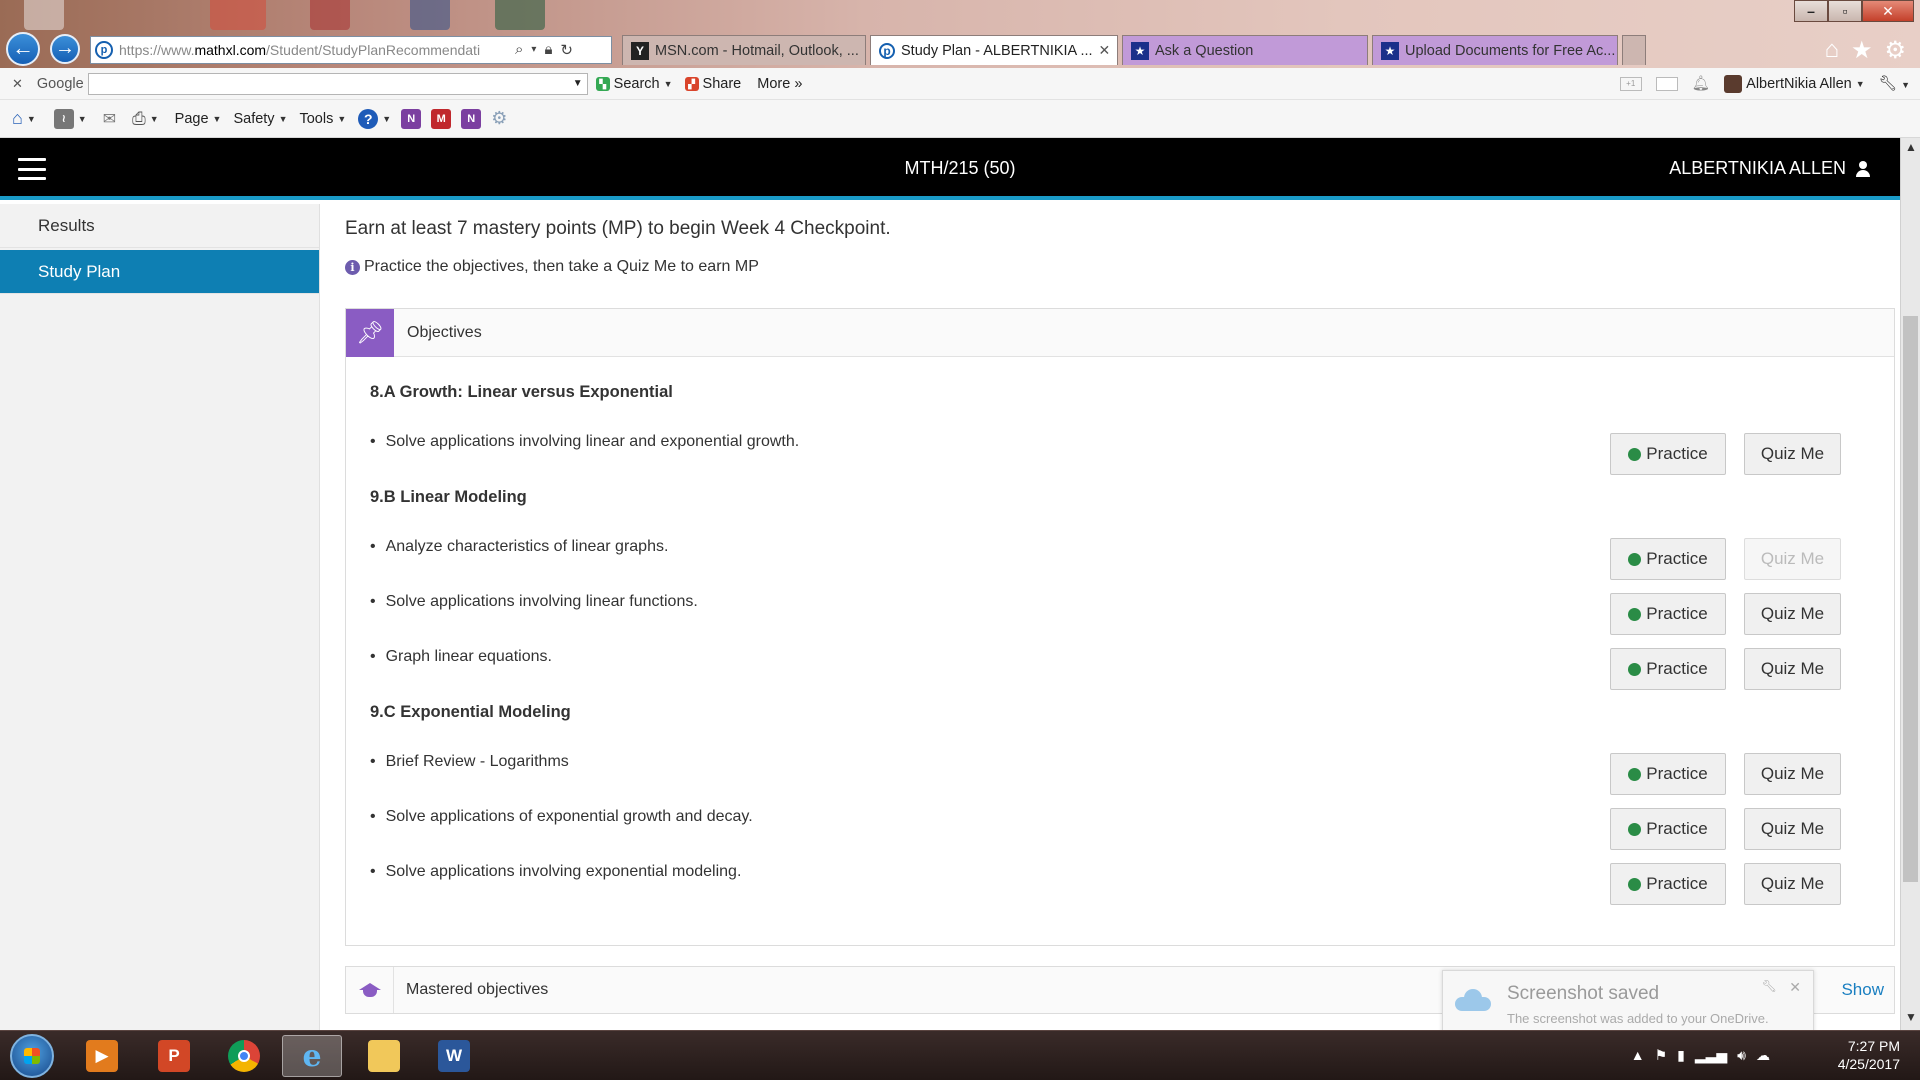  What do you see at coordinates (23, 49) in the screenshot?
I see `back-button: ←` at bounding box center [23, 49].